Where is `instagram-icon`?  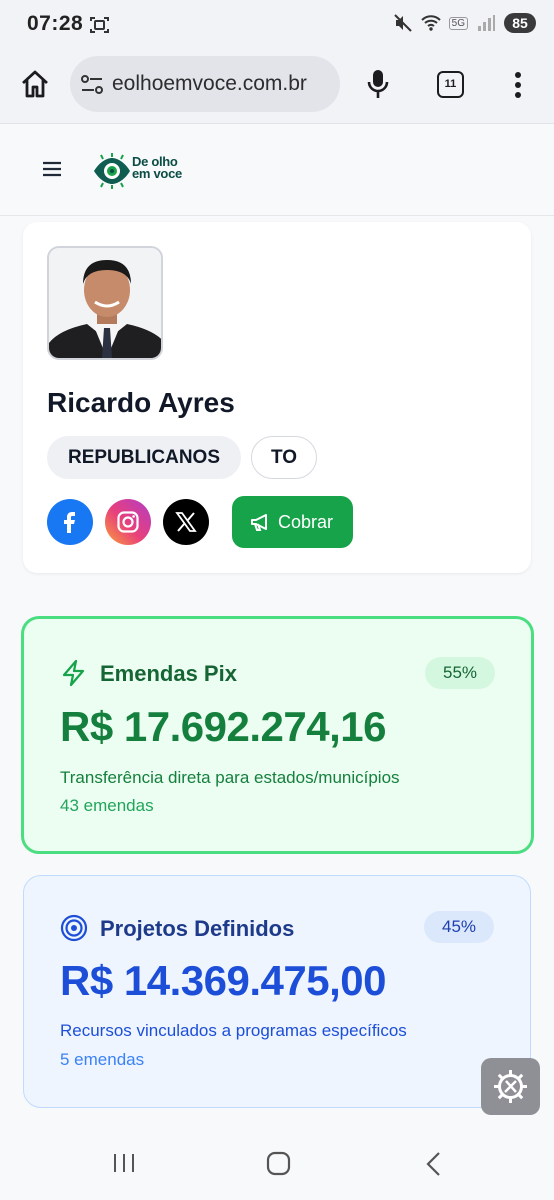
instagram-icon is located at coordinates (128, 522).